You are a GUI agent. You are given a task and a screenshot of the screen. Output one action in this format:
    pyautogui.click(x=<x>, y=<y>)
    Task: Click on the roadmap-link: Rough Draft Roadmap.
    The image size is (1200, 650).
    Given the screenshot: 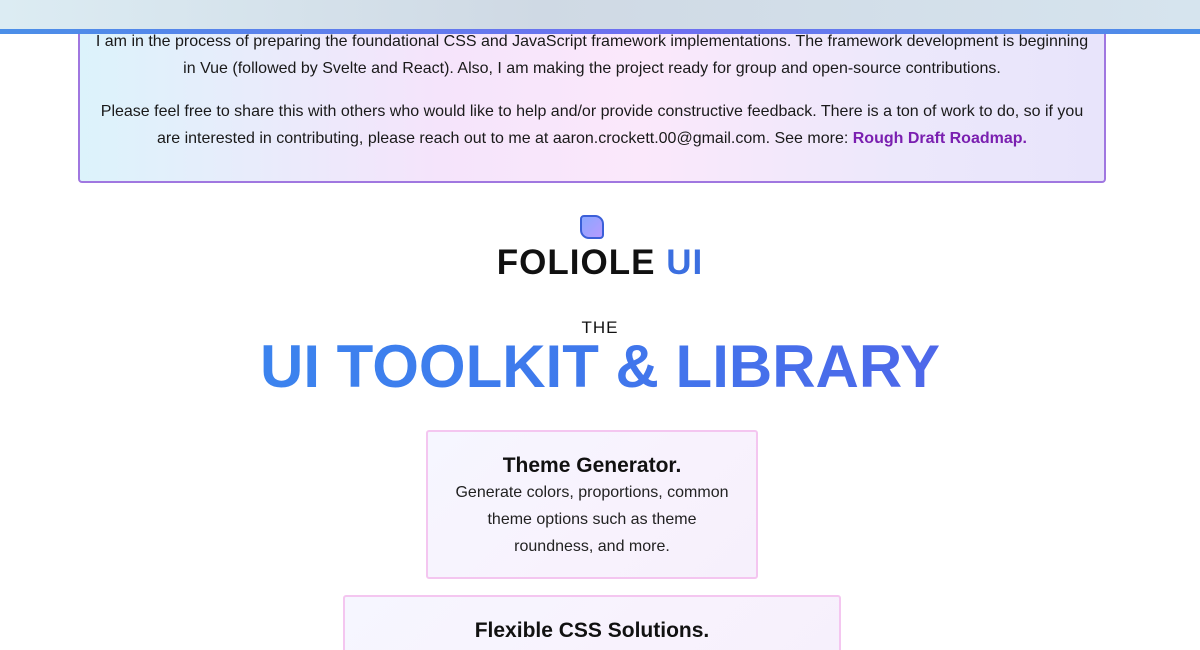 What is the action you would take?
    pyautogui.click(x=940, y=138)
    